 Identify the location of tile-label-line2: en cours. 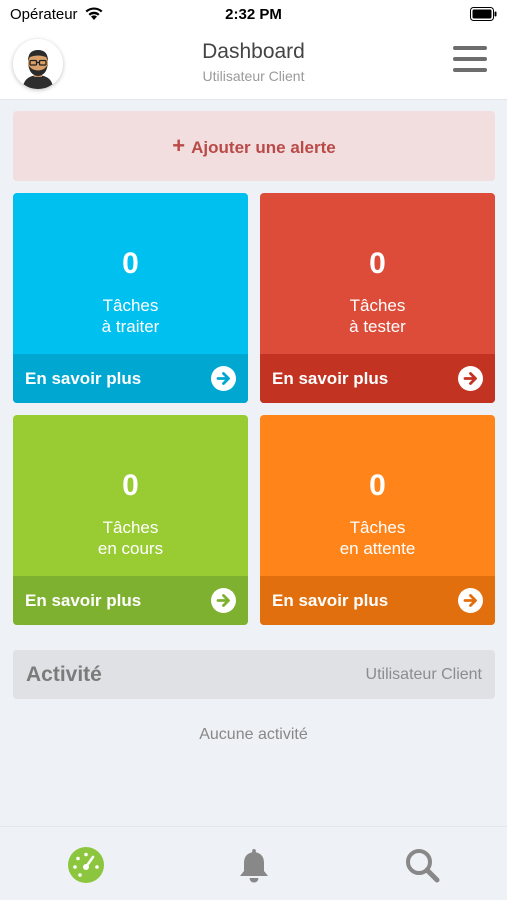
(130, 548).